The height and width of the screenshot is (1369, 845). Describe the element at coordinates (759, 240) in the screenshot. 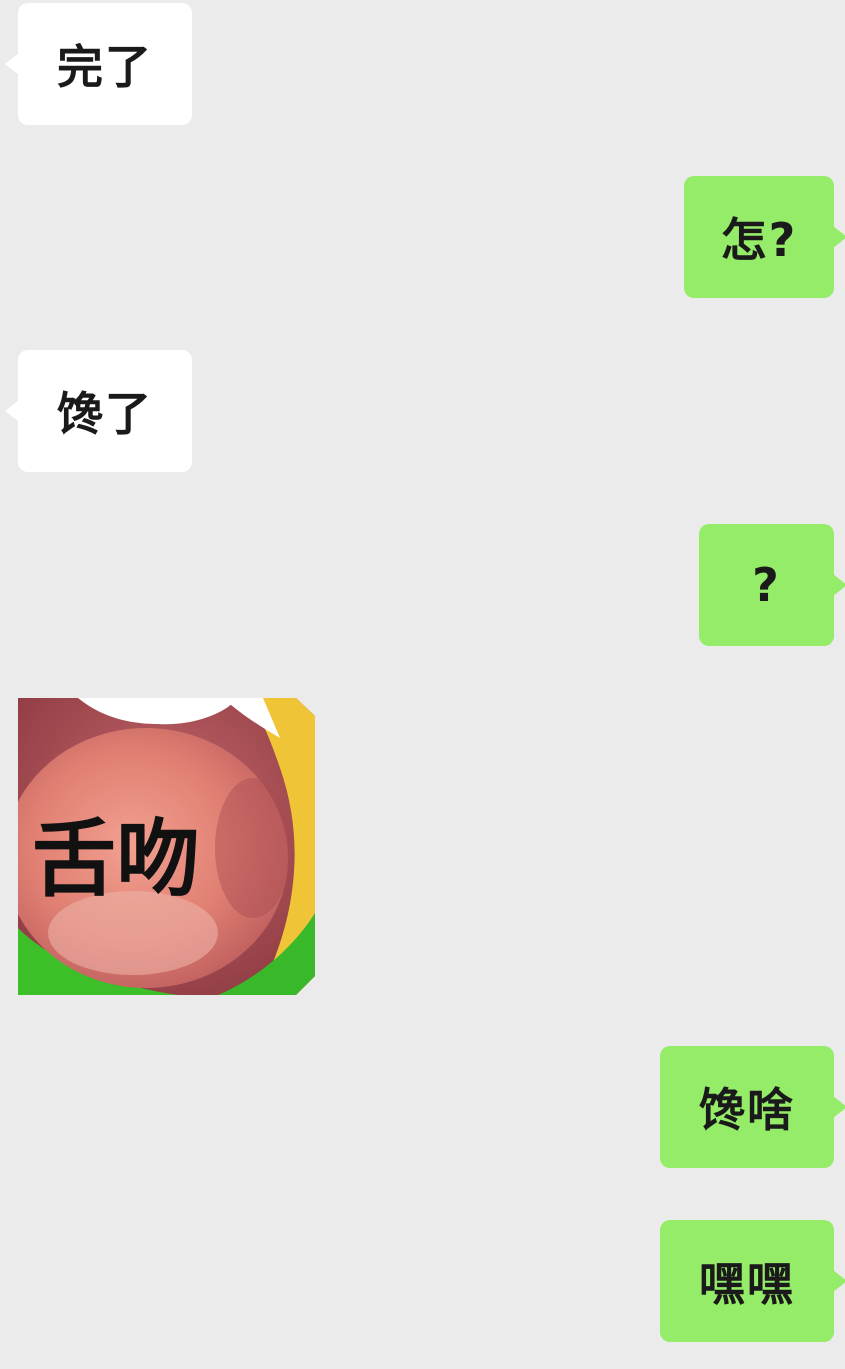

I see `message-text: 怎?` at that location.